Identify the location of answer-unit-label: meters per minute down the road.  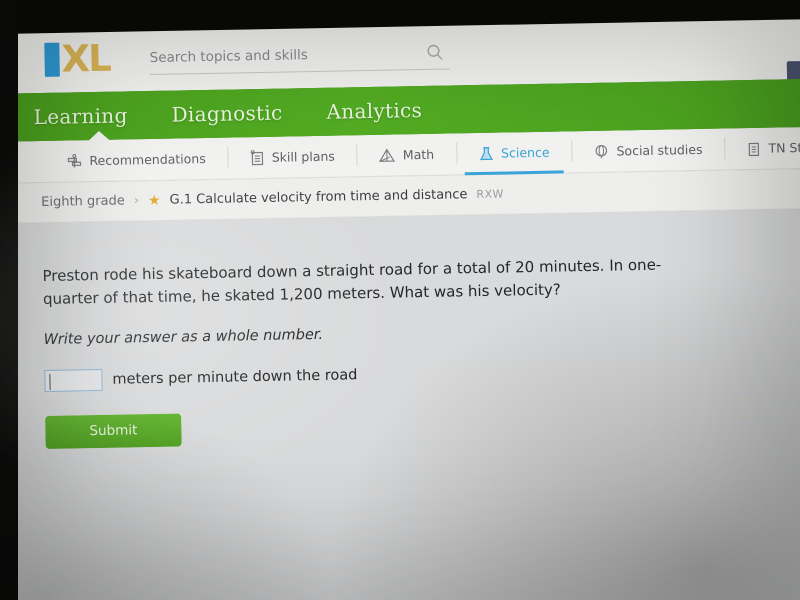
(235, 377).